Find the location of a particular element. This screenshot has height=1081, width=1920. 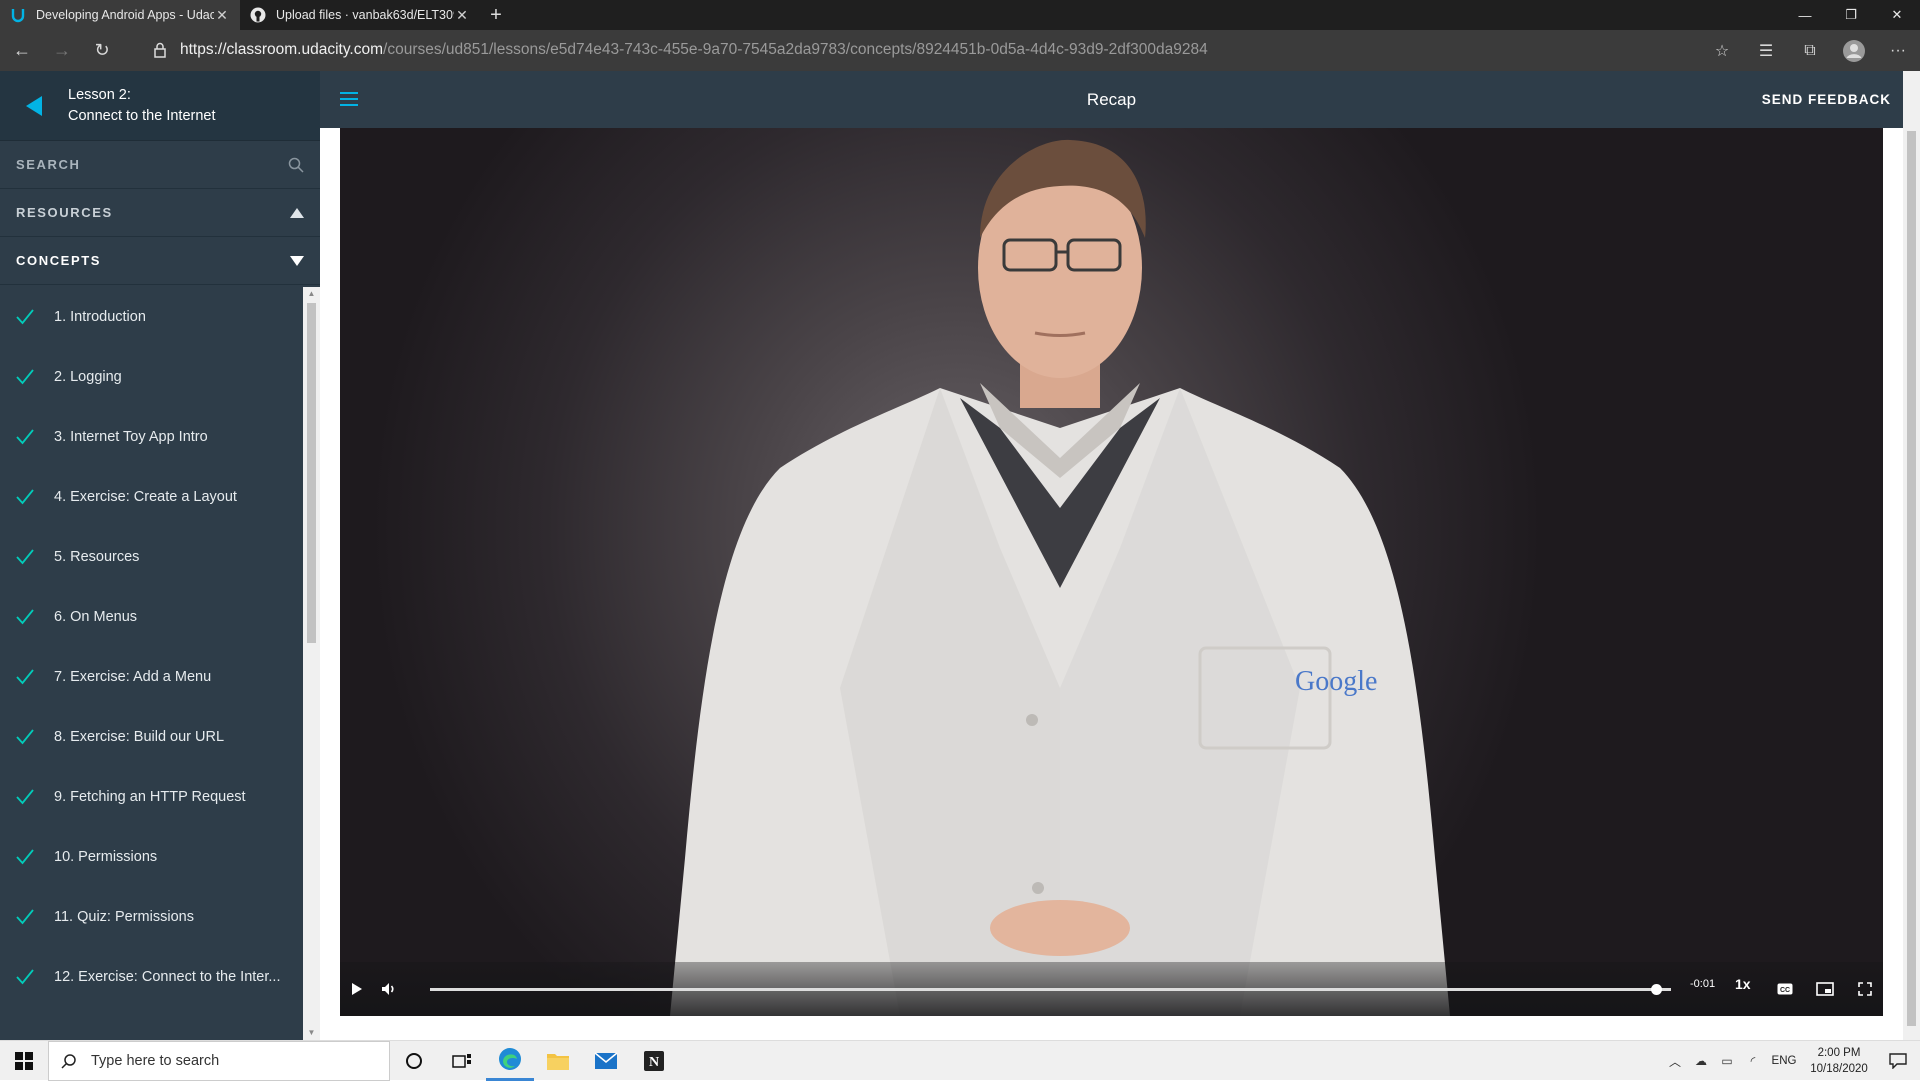

chevron-up-icon is located at coordinates (297, 212).